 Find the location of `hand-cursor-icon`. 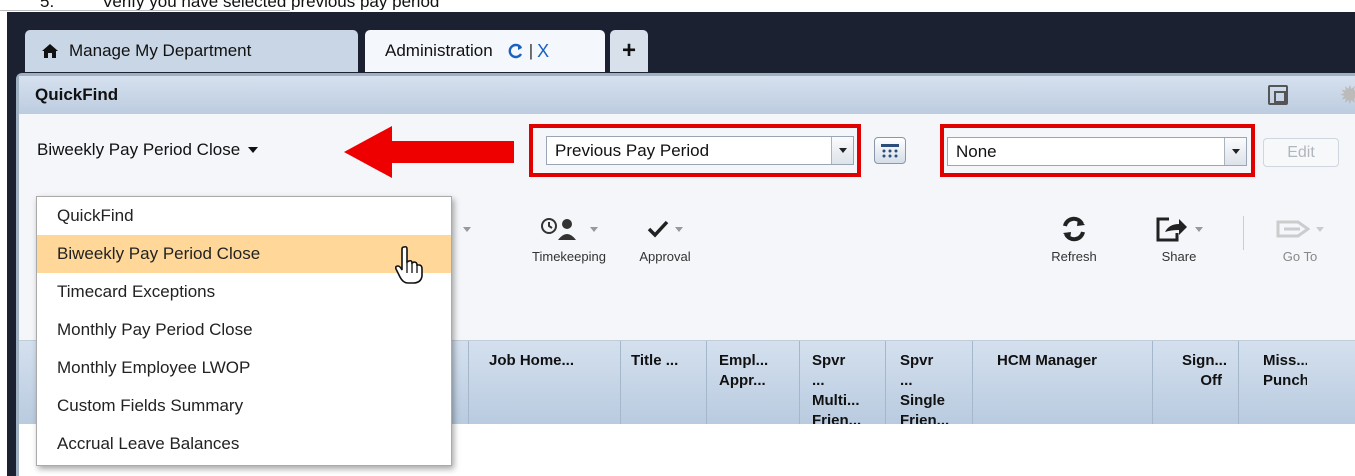

hand-cursor-icon is located at coordinates (408, 264).